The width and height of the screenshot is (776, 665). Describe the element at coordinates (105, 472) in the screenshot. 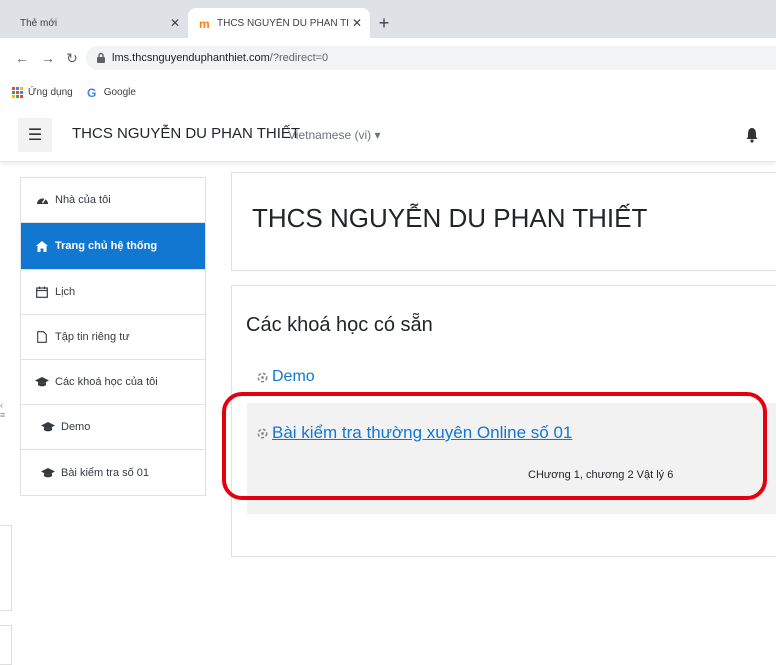

I see `sidebar-item-label: Bài kiểm tra số 01` at that location.